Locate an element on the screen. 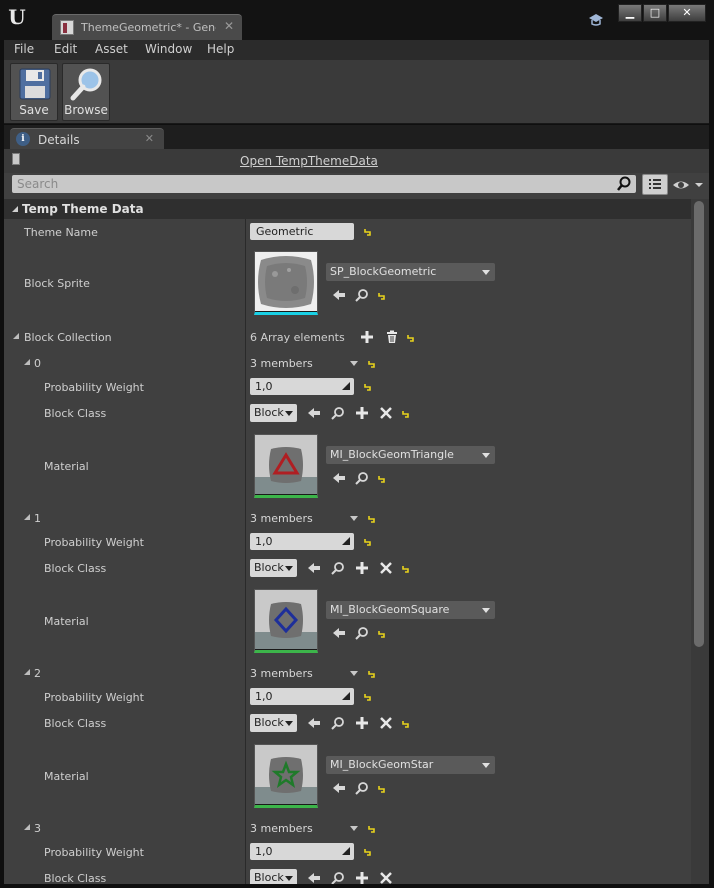  scroll-thumb is located at coordinates (699, 424).